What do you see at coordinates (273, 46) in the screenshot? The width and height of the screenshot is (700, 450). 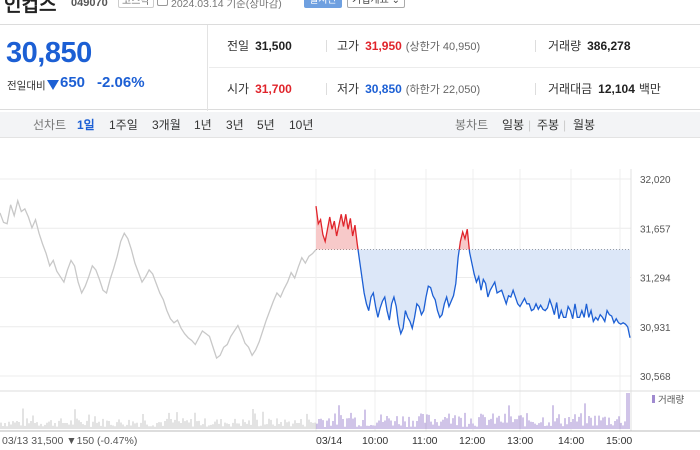 I see `prev-close-value: 31,500` at bounding box center [273, 46].